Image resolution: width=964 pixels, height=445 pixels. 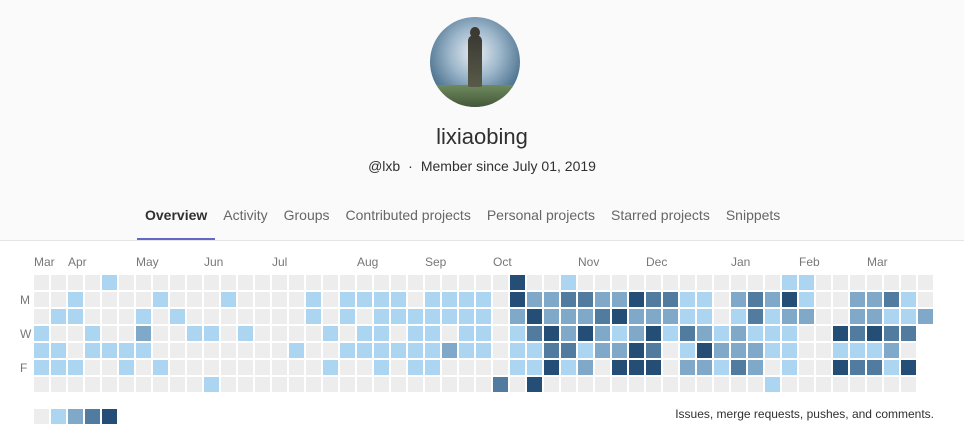 I want to click on tab-starred-projects: Starred projects, so click(x=660, y=219).